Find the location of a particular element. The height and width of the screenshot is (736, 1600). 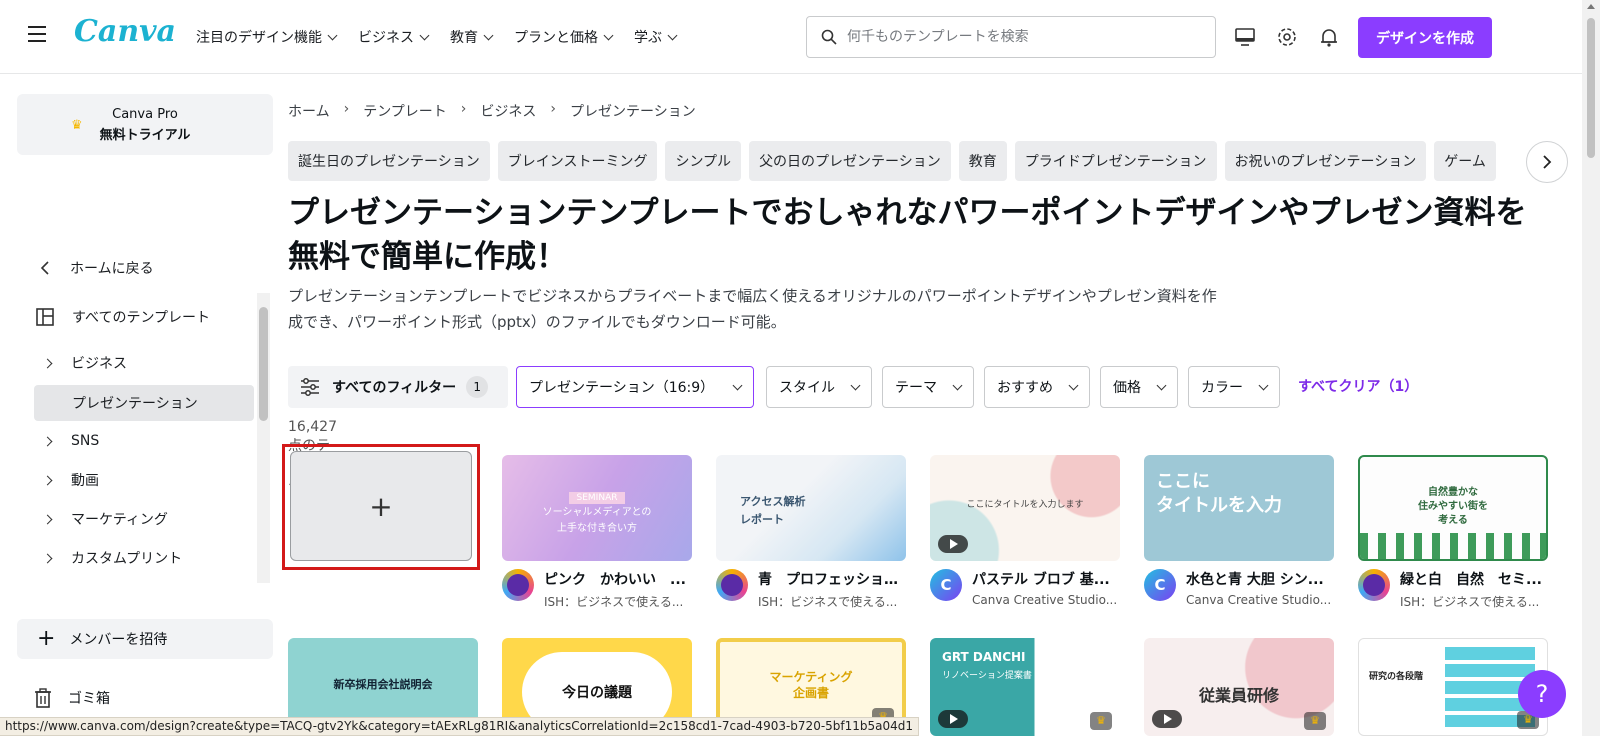

nav-learn: 学ぶ is located at coordinates (656, 37).